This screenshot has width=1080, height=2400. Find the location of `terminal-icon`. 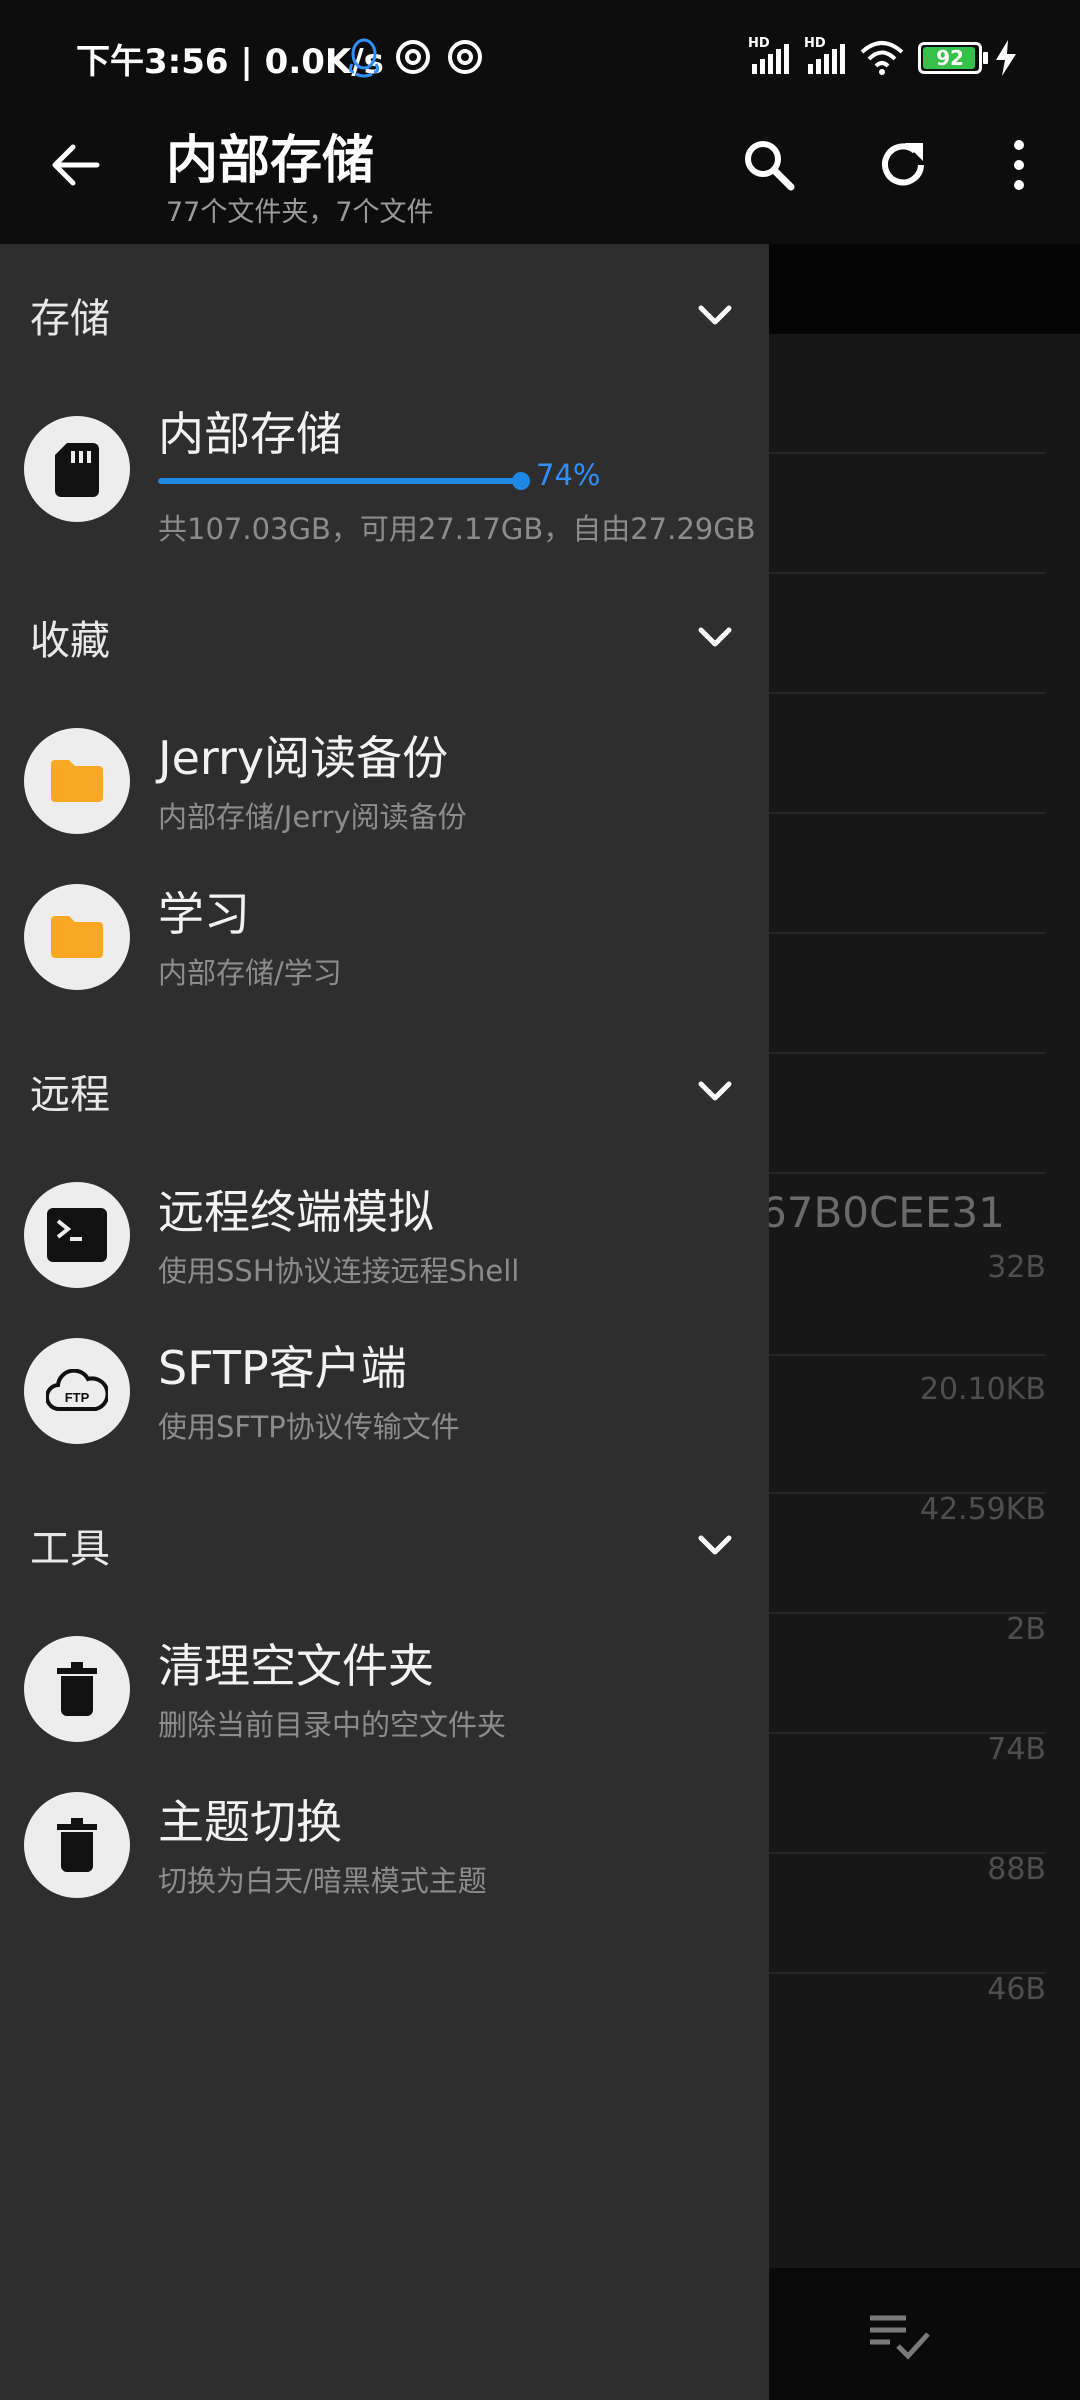

terminal-icon is located at coordinates (77, 1235).